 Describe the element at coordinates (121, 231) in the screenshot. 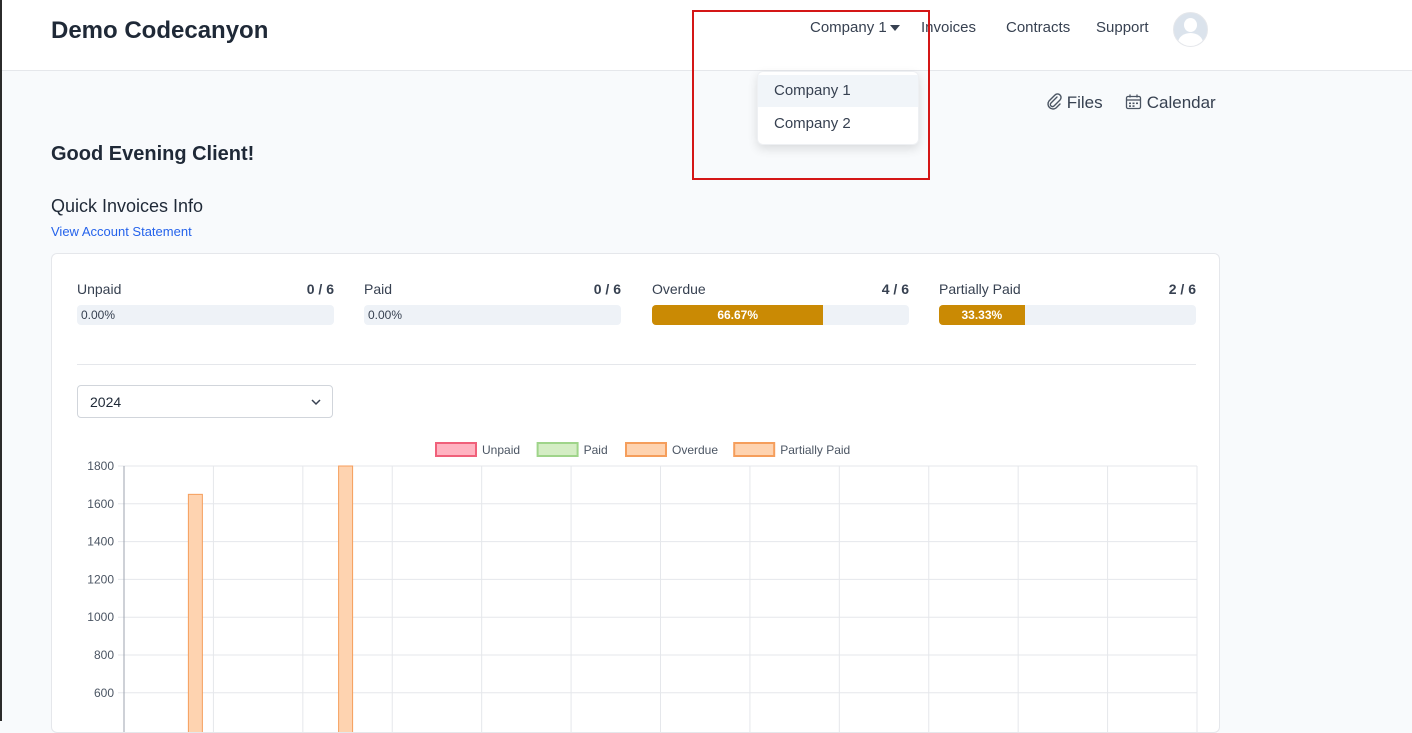

I see `view-account-statement-link: View Account Statement` at that location.